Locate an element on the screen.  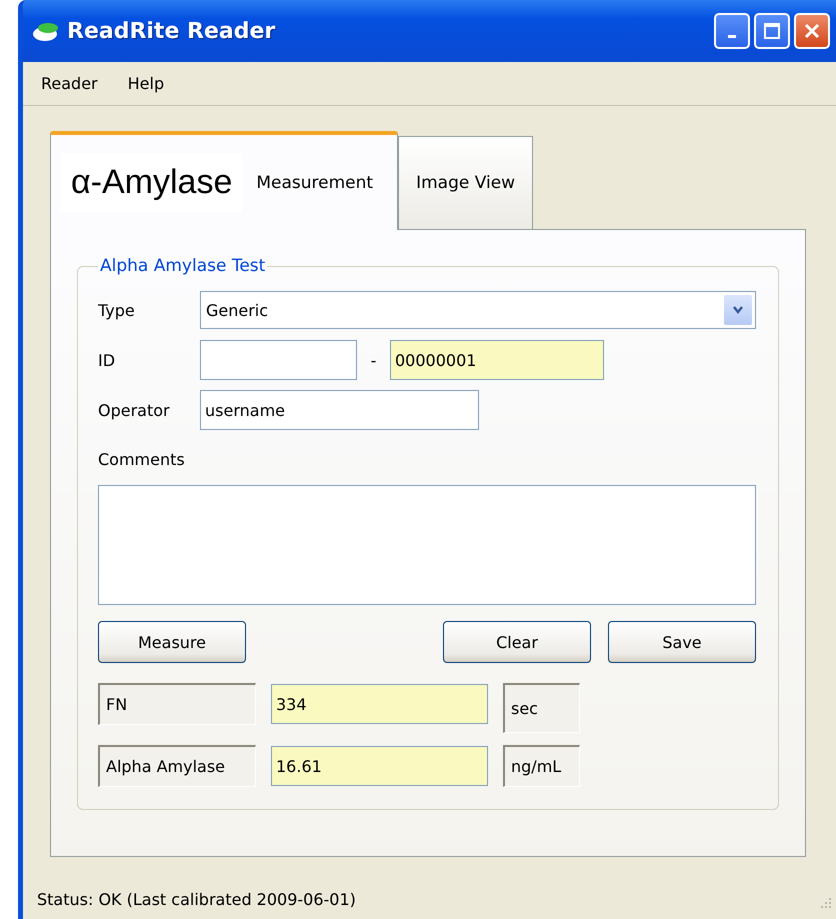
close-icon is located at coordinates (812, 31).